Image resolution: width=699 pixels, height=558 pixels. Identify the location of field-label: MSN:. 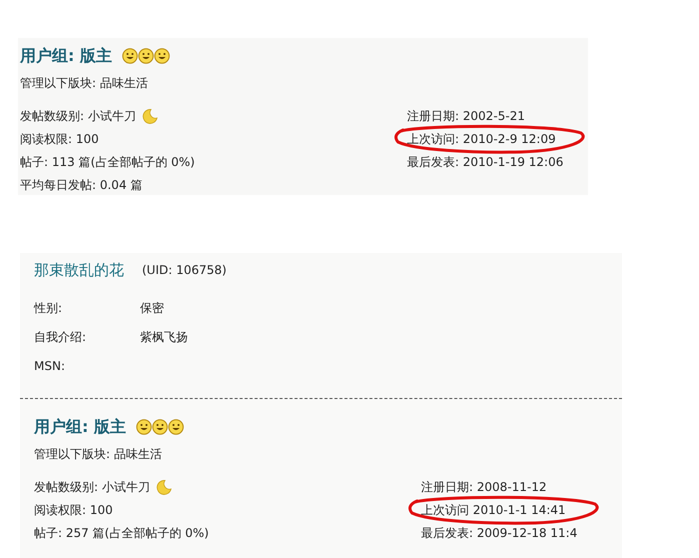
(50, 366).